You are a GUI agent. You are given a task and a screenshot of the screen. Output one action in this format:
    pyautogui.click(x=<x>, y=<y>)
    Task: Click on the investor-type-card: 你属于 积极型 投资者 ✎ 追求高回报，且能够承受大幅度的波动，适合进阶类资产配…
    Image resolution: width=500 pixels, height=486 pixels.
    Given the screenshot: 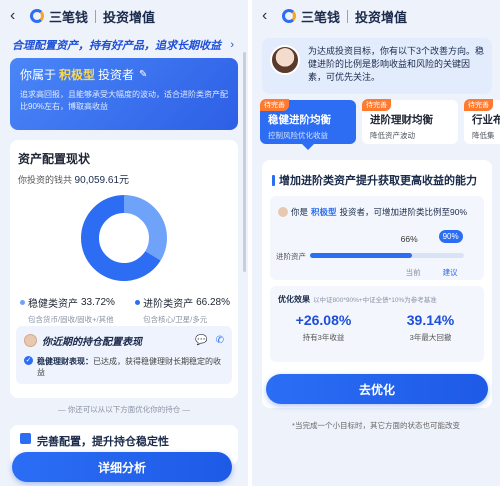 What is the action you would take?
    pyautogui.click(x=124, y=94)
    